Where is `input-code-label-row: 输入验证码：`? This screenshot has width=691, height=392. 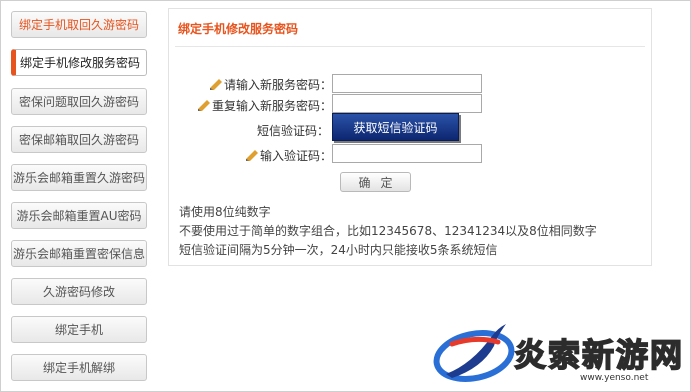
input-code-label-row: 输入验证码： is located at coordinates (288, 155).